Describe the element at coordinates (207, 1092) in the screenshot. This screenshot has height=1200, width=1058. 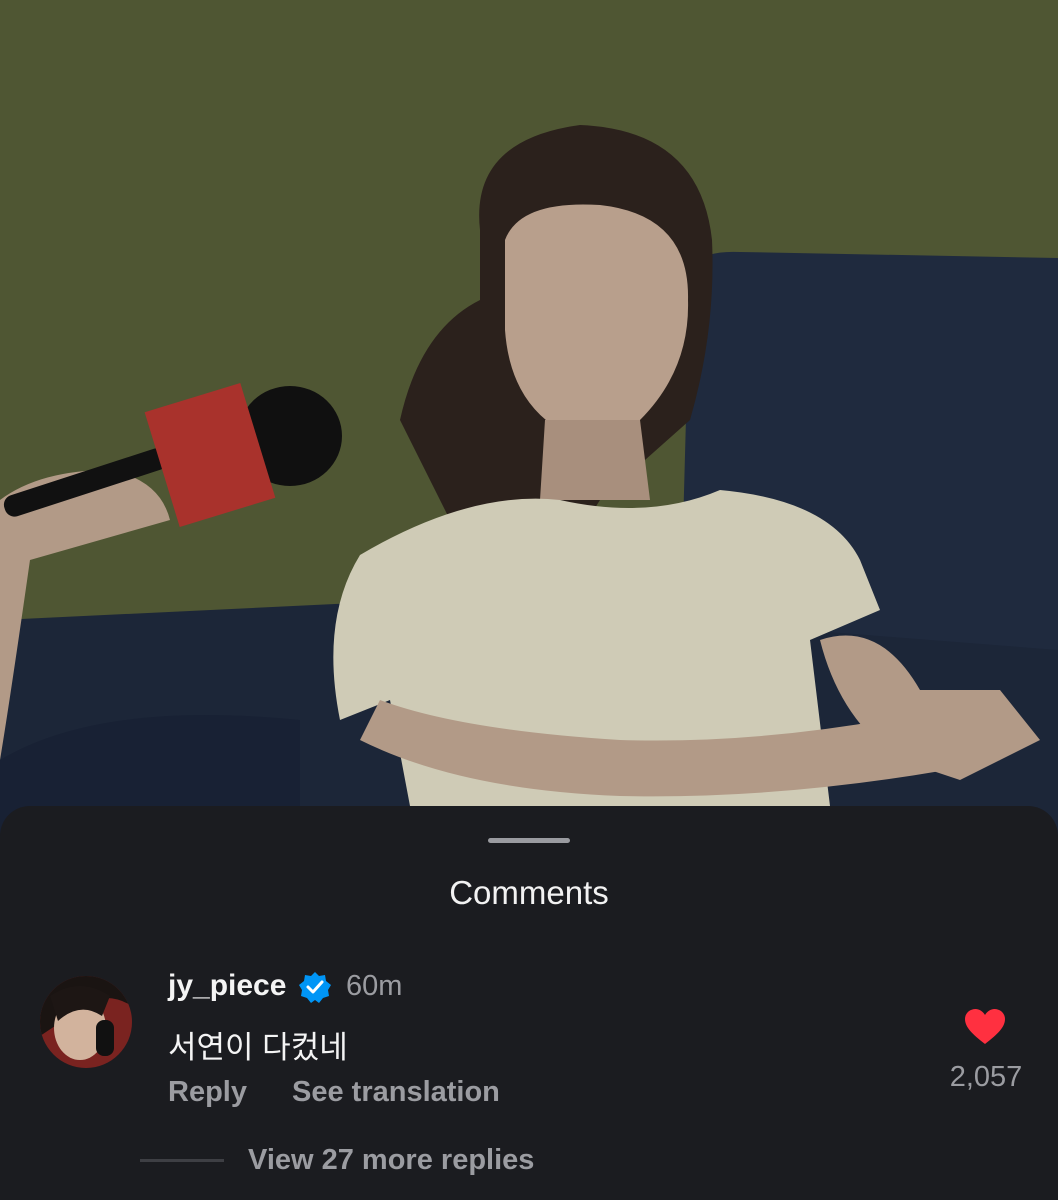
I see `reply-button: Reply` at that location.